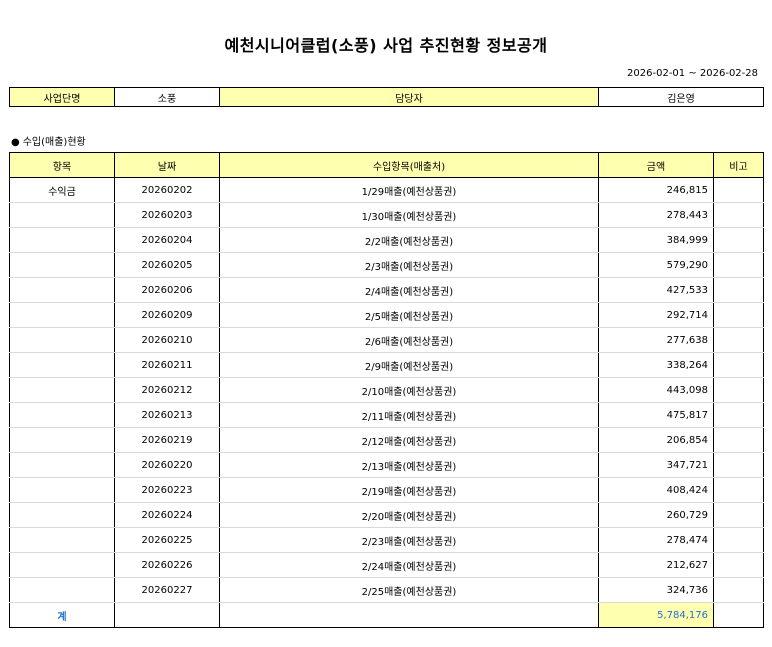 The image size is (772, 647). What do you see at coordinates (656, 415) in the screenshot?
I see `row-amount: 475,817` at bounding box center [656, 415].